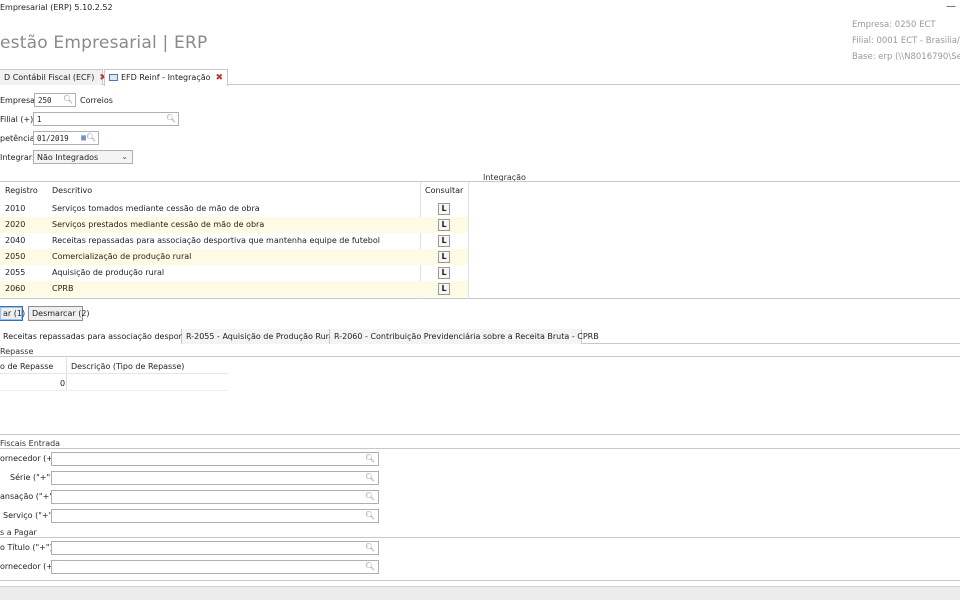  What do you see at coordinates (17, 157) in the screenshot?
I see `integrar-label: Integrar:` at bounding box center [17, 157].